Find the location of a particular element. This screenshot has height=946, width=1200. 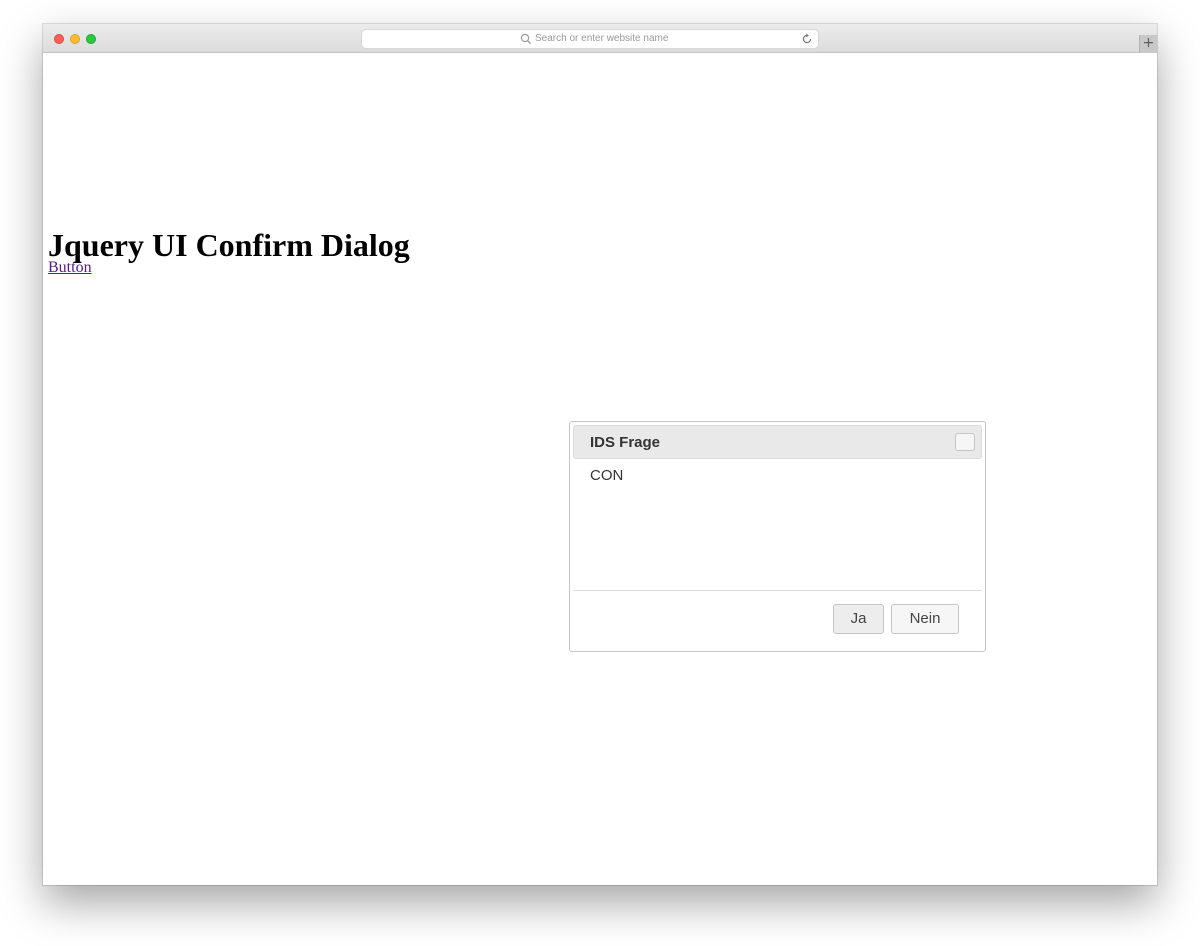

dialog-message: CON is located at coordinates (607, 475).